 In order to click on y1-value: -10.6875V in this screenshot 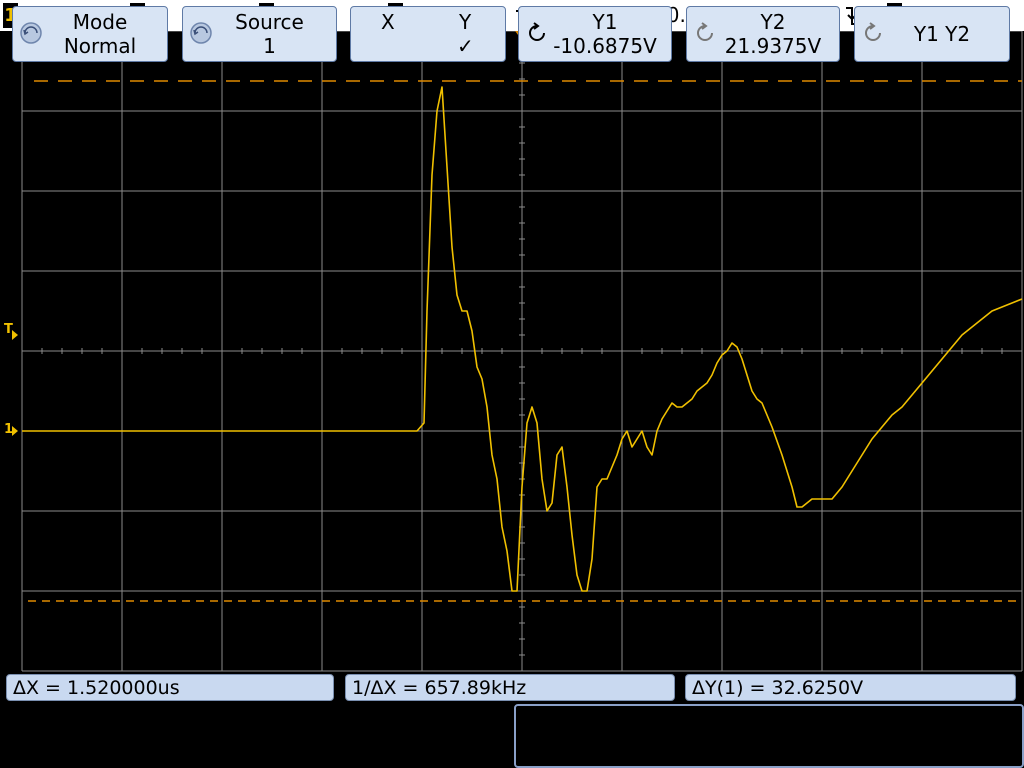, I will do `click(605, 46)`.